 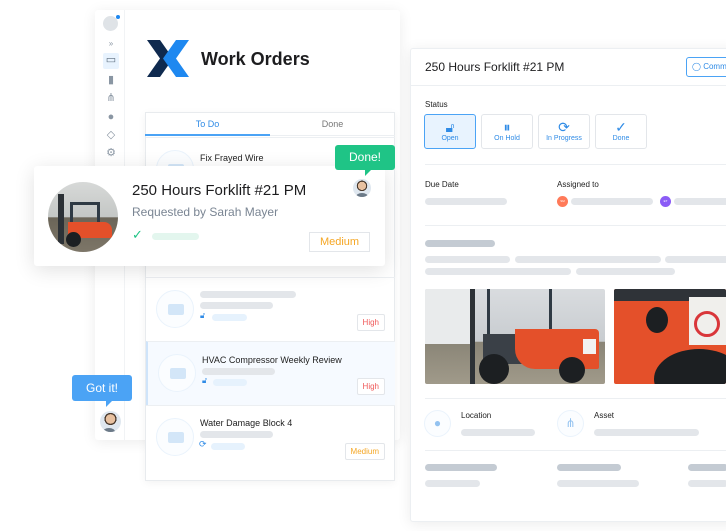 I want to click on logo, so click(x=168, y=58).